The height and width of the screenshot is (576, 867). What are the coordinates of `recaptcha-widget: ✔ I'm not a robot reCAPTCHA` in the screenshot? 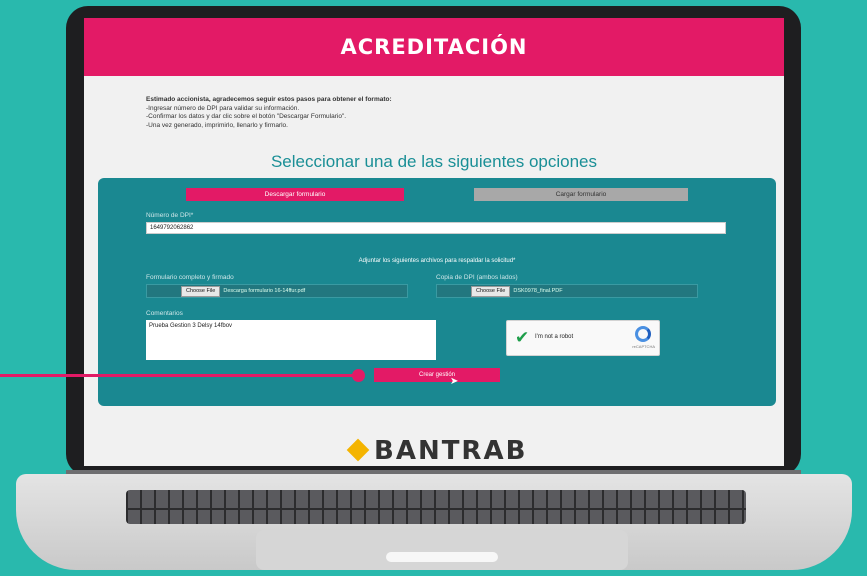 It's located at (583, 338).